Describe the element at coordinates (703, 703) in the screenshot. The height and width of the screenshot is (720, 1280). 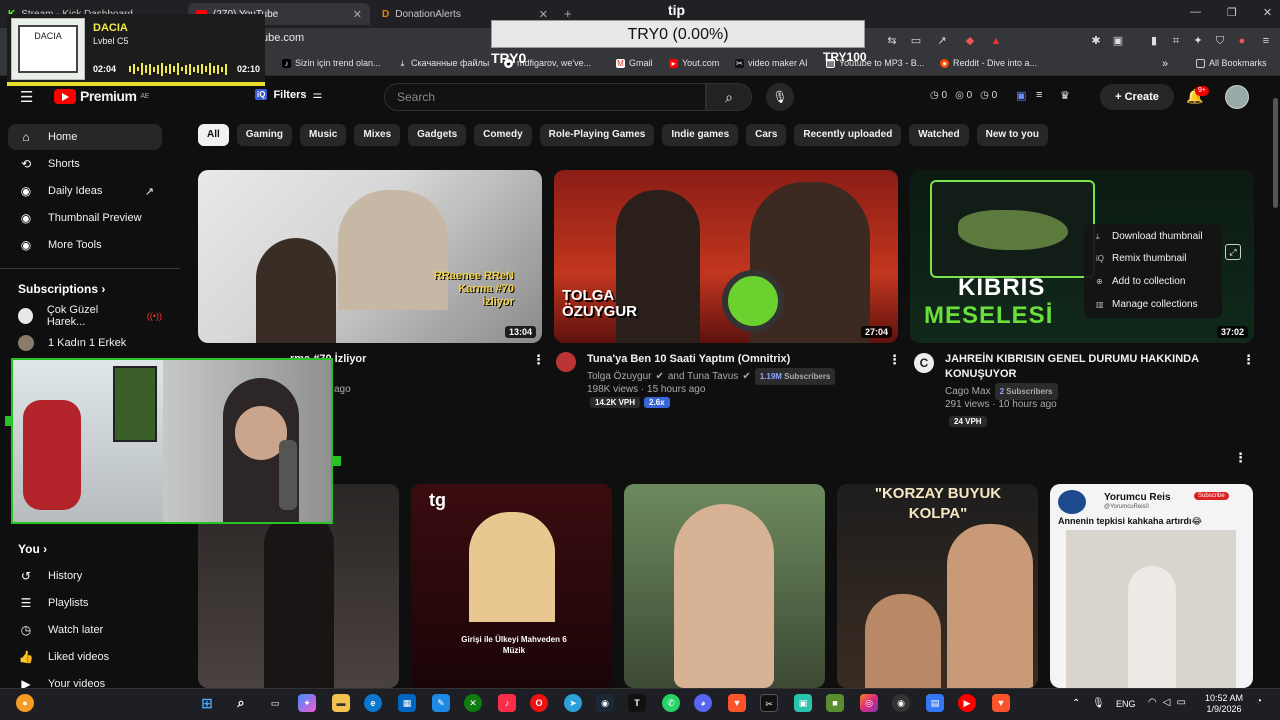
I see `discord-icon: ◕` at that location.